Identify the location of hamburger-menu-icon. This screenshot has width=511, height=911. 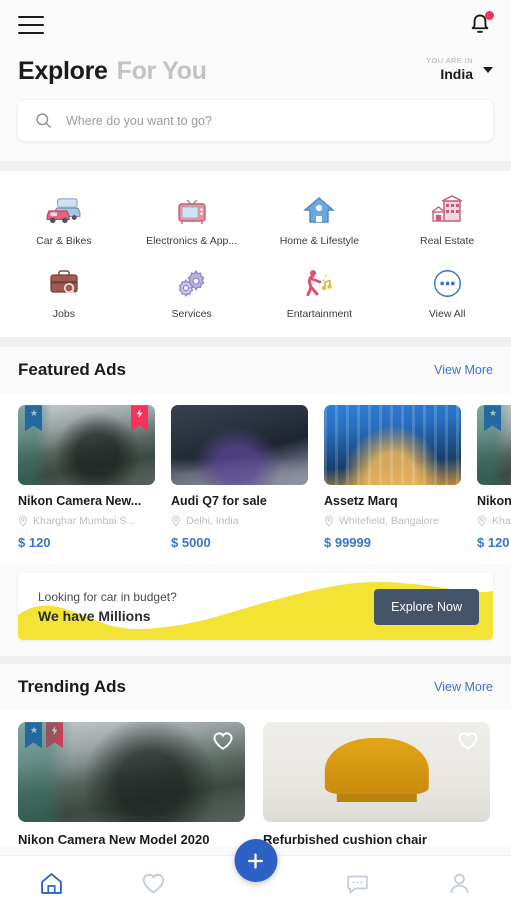
(31, 25).